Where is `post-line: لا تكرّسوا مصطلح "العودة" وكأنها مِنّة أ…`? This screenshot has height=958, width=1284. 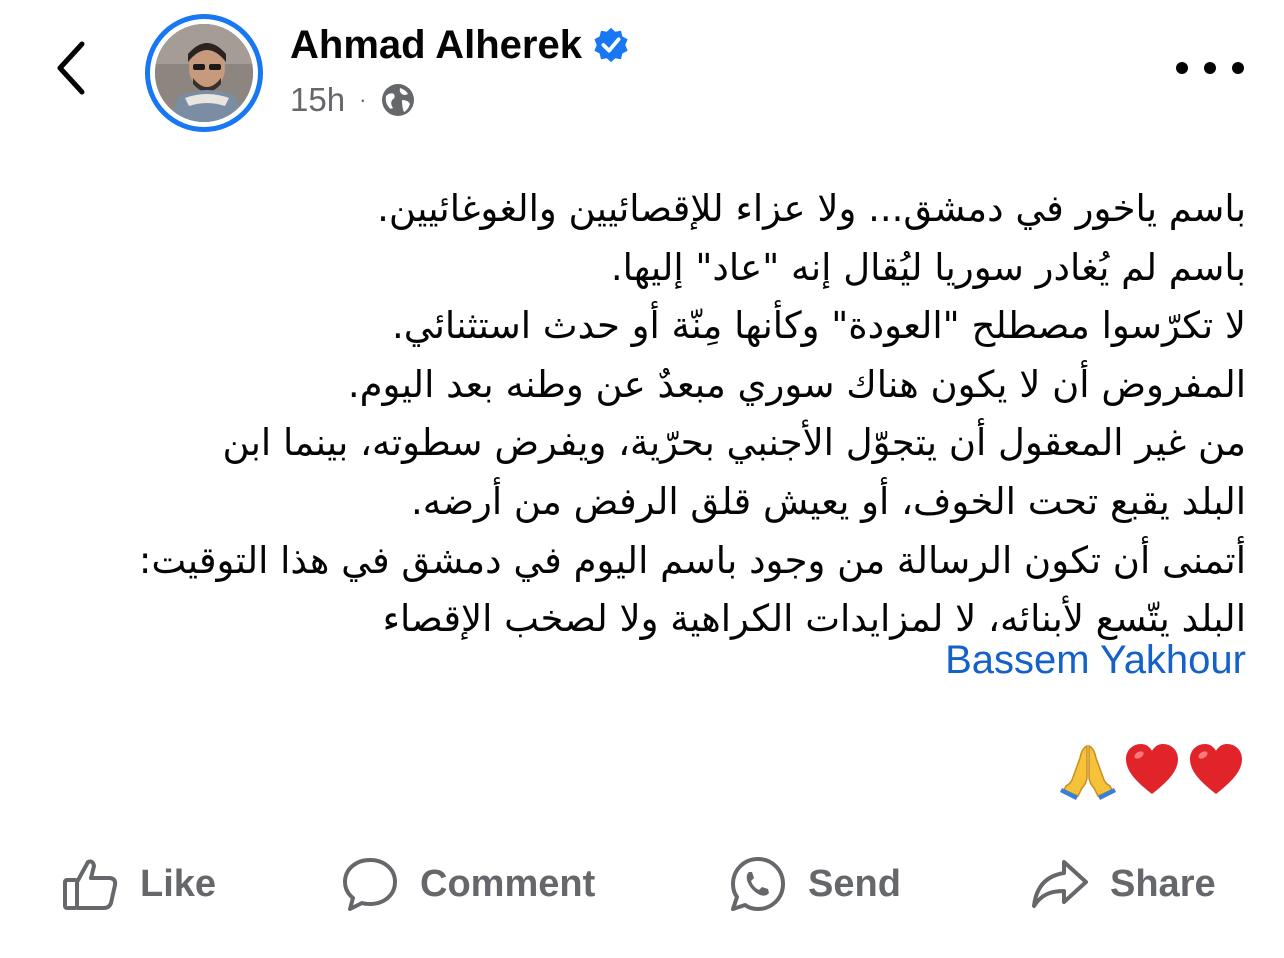 post-line: لا تكرّسوا مصطلح "العودة" وكأنها مِنّة أ… is located at coordinates (819, 326).